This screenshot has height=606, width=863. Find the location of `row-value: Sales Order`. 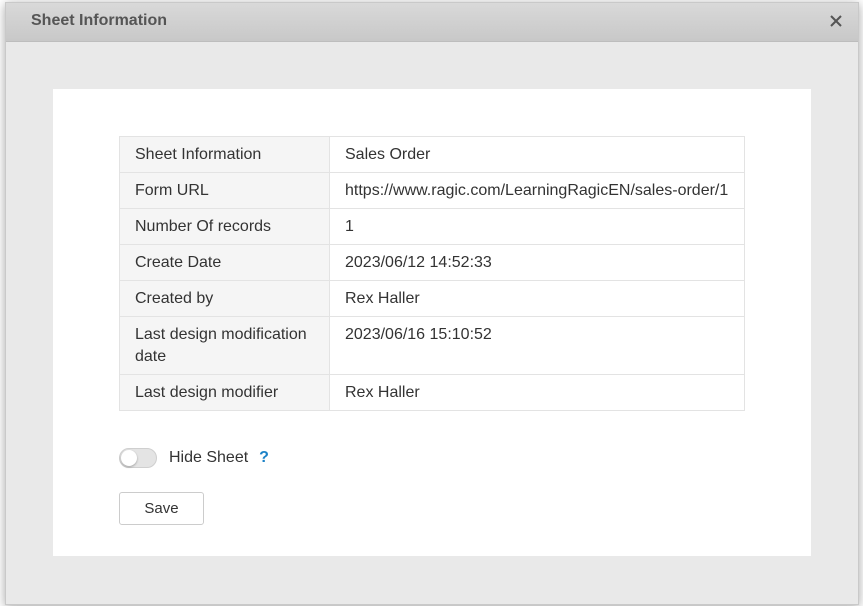

row-value: Sales Order is located at coordinates (537, 154).